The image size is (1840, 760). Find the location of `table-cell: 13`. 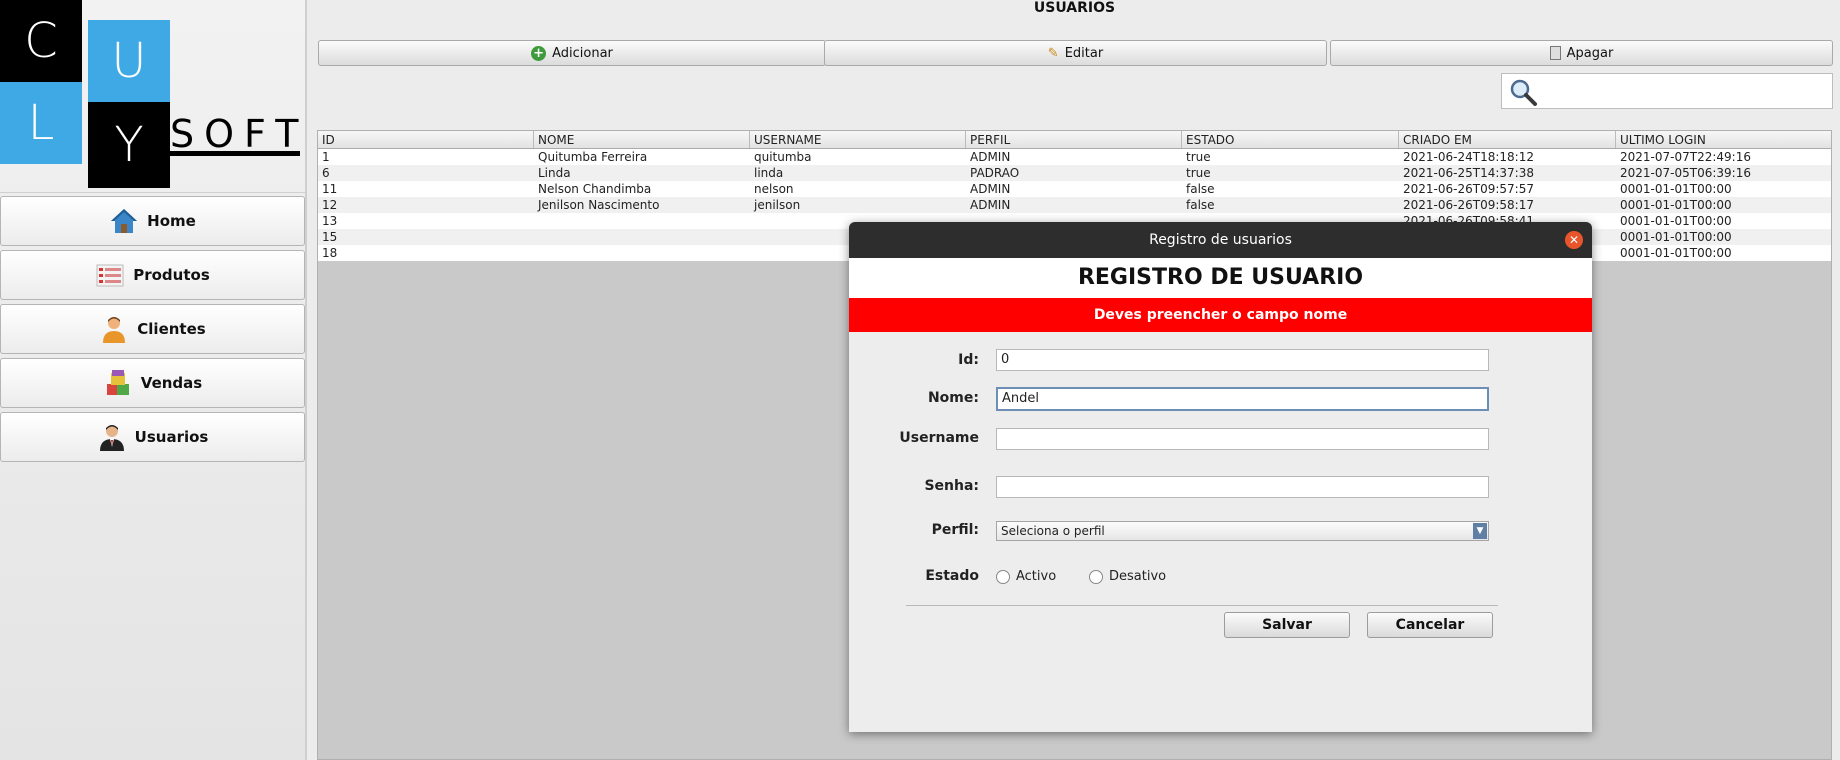

table-cell: 13 is located at coordinates (330, 221).